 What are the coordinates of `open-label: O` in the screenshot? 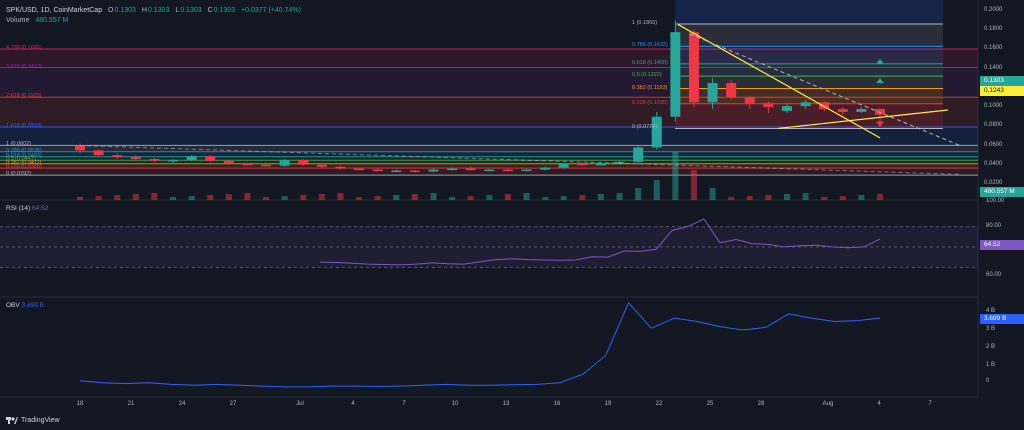 It's located at (111, 10).